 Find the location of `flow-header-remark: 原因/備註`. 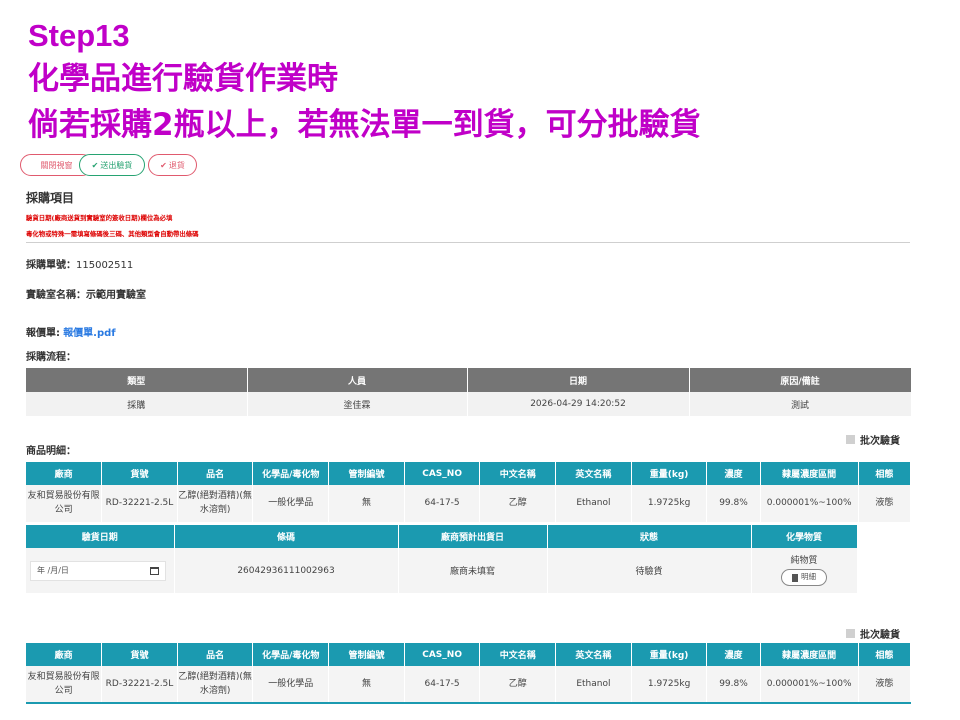

flow-header-remark: 原因/備註 is located at coordinates (800, 380).